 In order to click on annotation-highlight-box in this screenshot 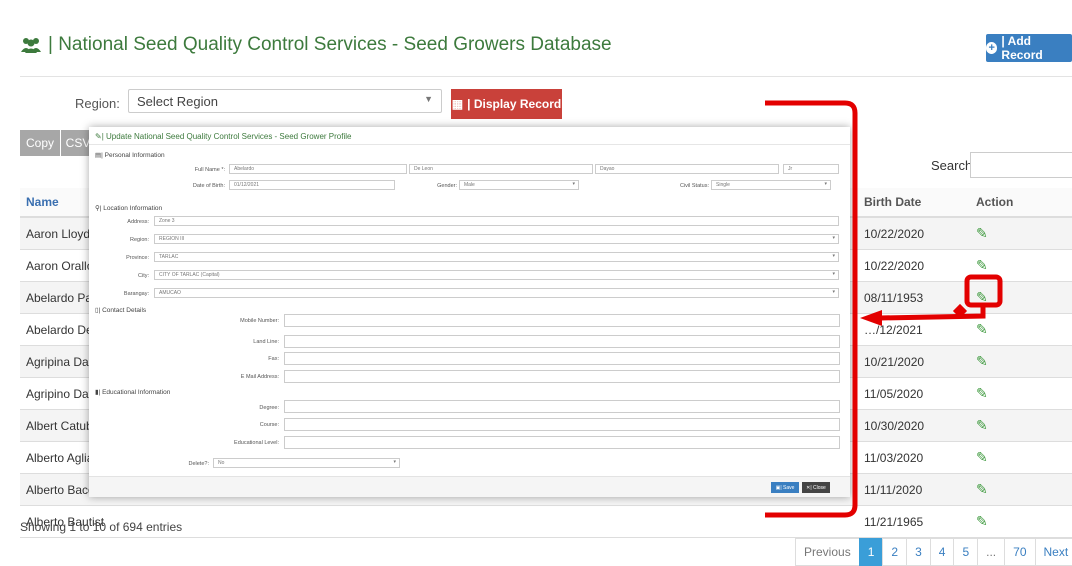, I will do `click(983, 291)`.